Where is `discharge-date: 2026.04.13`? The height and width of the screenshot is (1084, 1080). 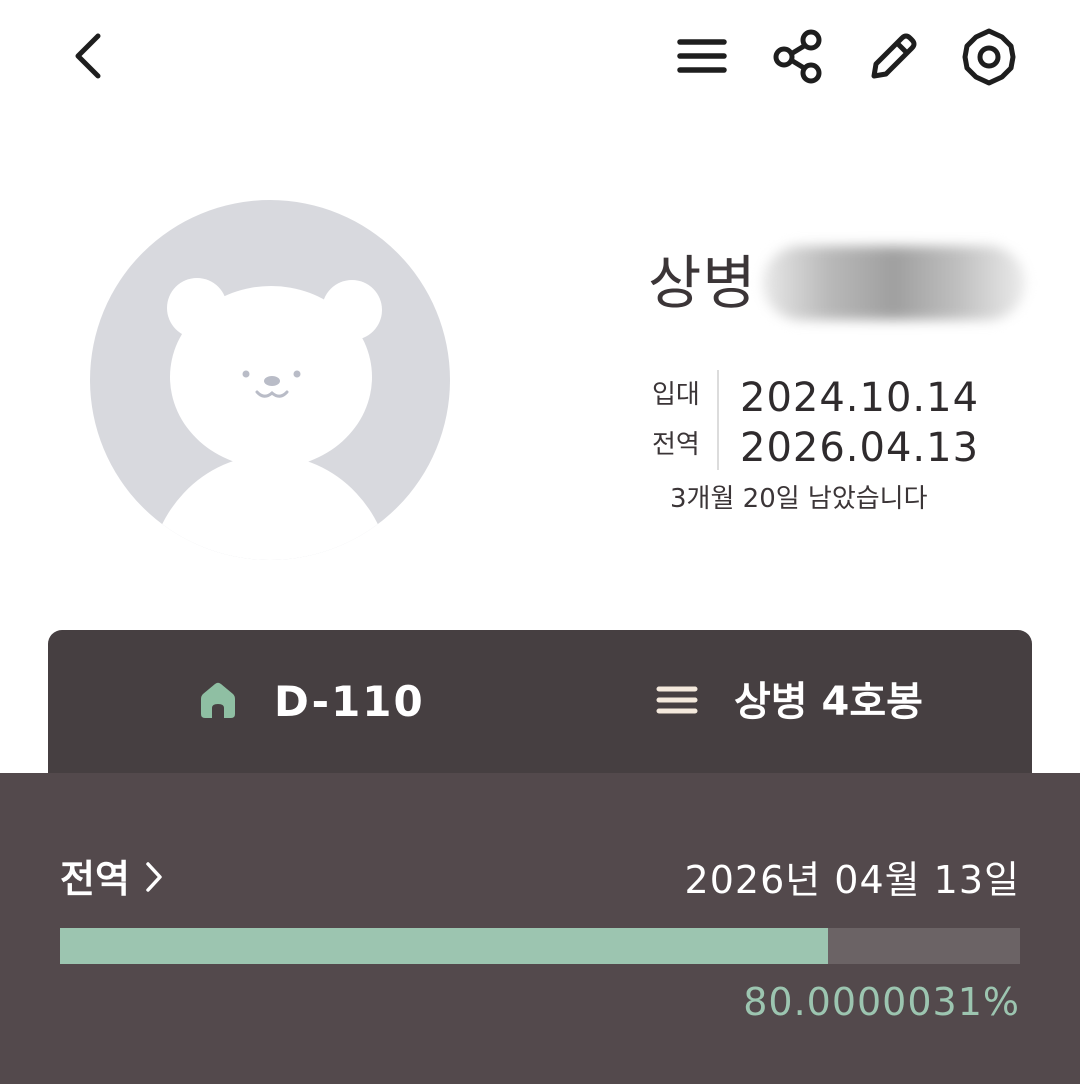
discharge-date: 2026.04.13 is located at coordinates (860, 448).